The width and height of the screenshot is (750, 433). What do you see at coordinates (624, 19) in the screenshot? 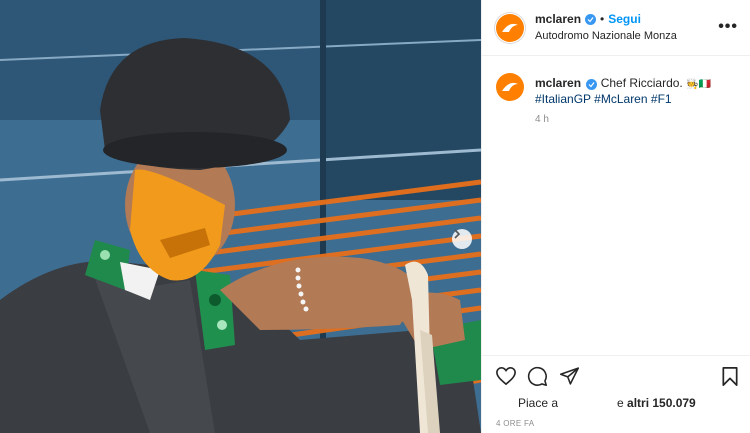
I see `follow-button: Segui` at bounding box center [624, 19].